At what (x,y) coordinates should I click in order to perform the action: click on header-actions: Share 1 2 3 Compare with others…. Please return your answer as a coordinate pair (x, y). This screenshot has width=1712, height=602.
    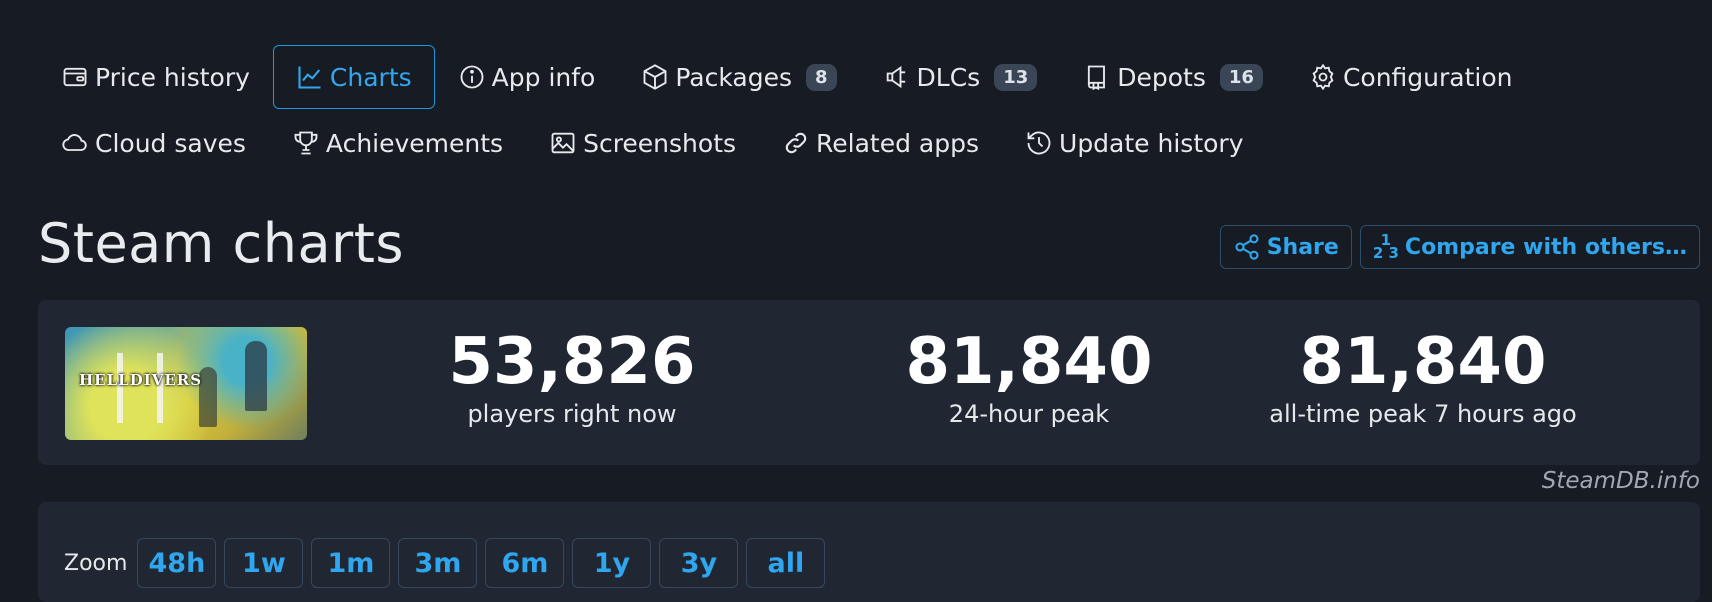
    Looking at the image, I should click on (1459, 247).